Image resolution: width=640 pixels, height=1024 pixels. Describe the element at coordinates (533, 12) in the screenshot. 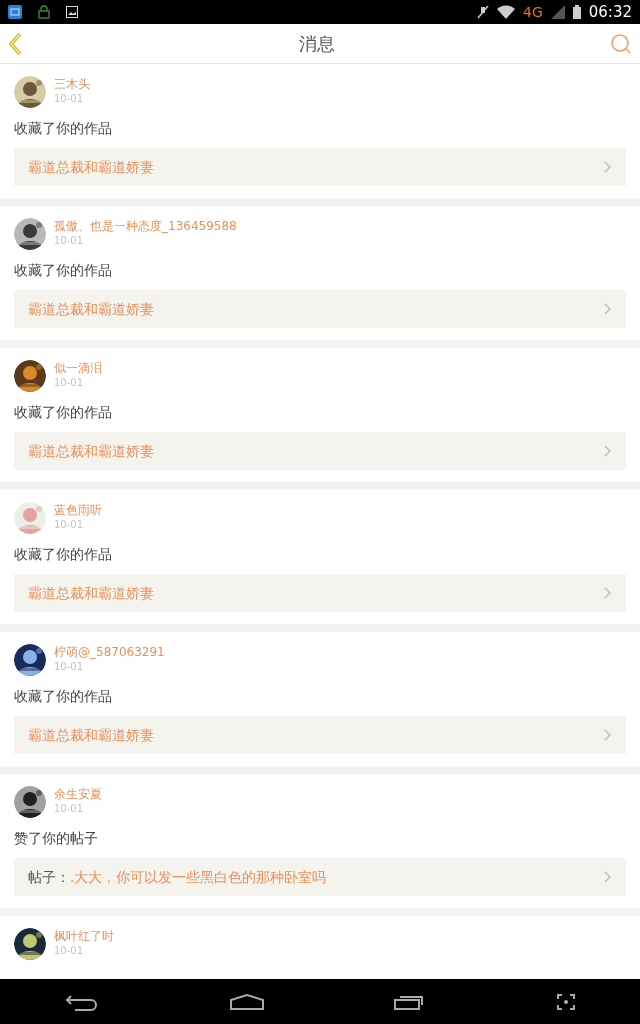

I see `network-label: 4G` at that location.